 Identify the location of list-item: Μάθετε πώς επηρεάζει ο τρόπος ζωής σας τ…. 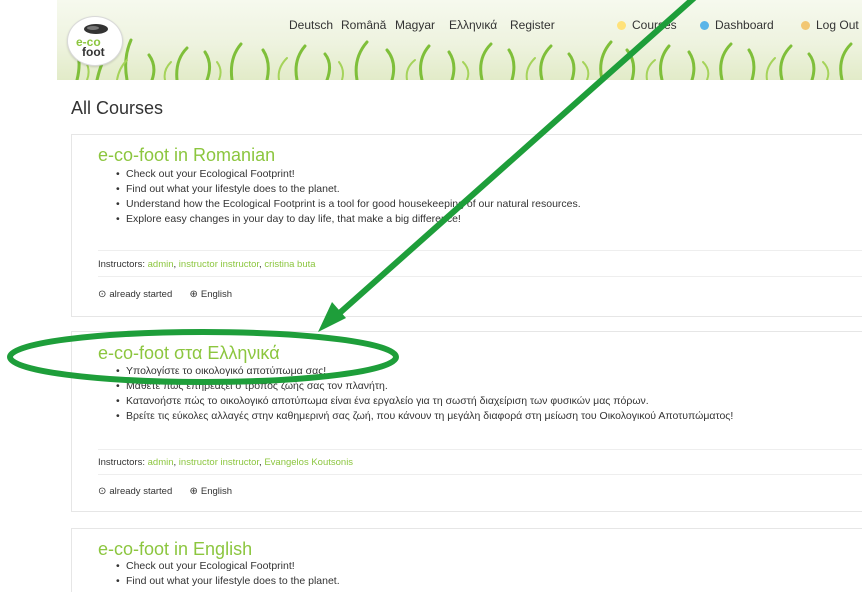
(424, 386).